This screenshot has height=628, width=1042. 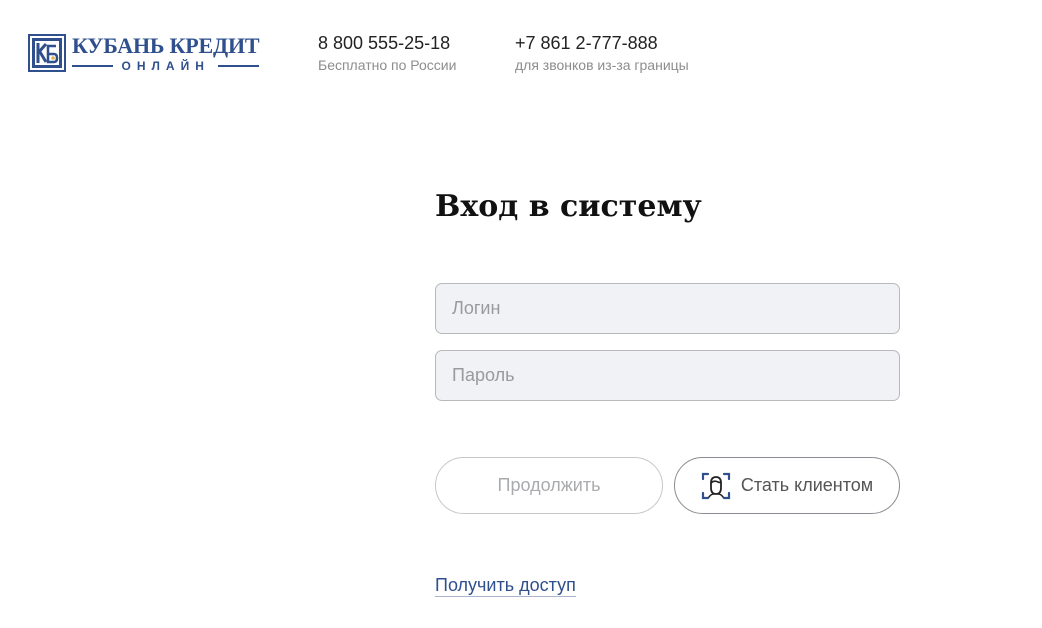 I want to click on phone-russia: 8 800 555-25-18 Бесплатно по России, so click(x=387, y=53).